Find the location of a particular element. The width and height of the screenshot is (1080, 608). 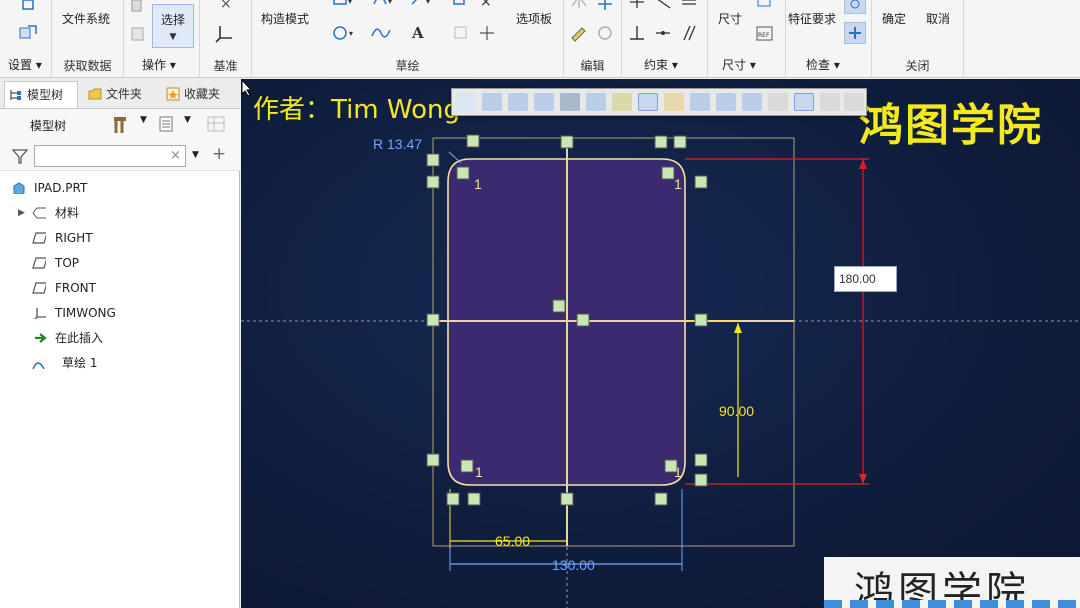

show-icon is located at coordinates (167, 124).